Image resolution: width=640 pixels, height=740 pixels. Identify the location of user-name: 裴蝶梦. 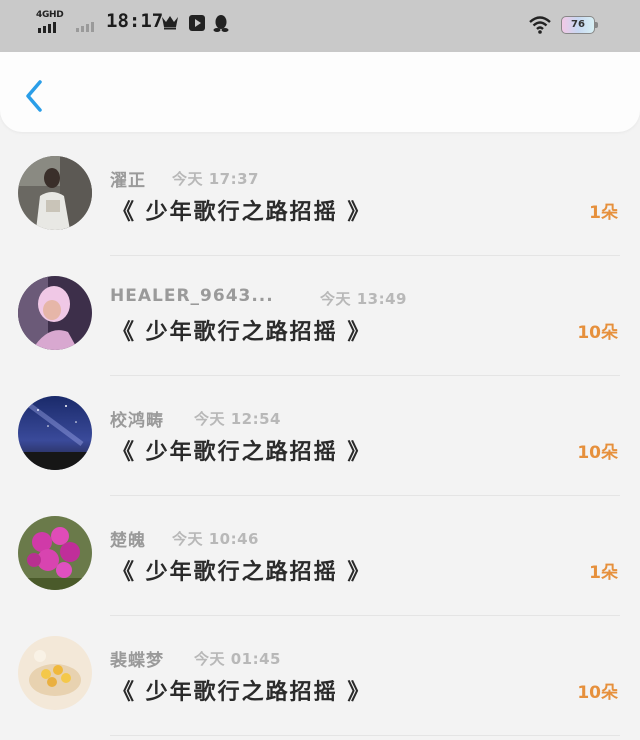
(137, 661).